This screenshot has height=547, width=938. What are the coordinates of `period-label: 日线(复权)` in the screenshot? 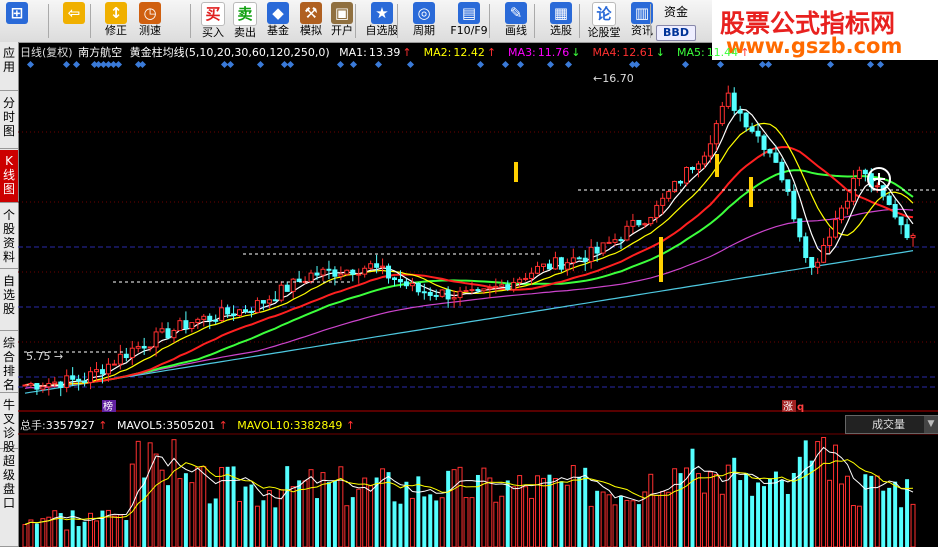 It's located at (46, 52).